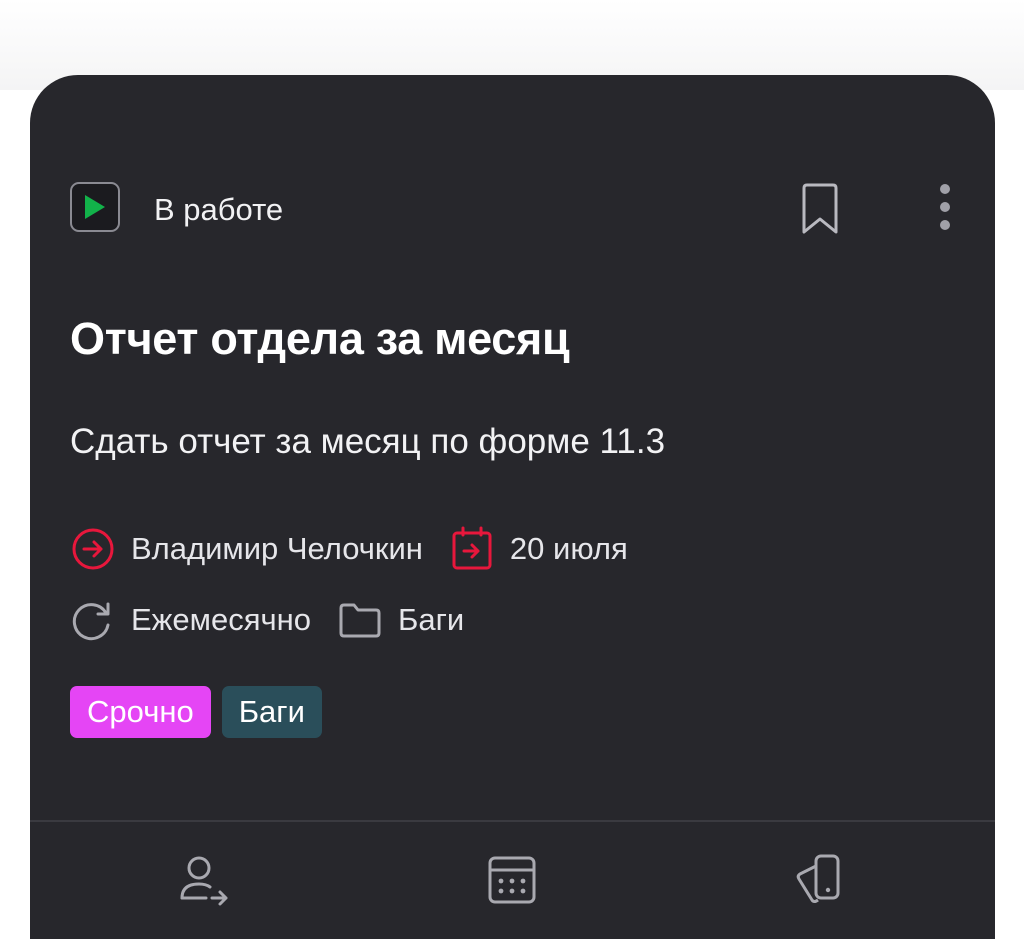 The height and width of the screenshot is (939, 1024). Describe the element at coordinates (93, 620) in the screenshot. I see `repeat-icon` at that location.